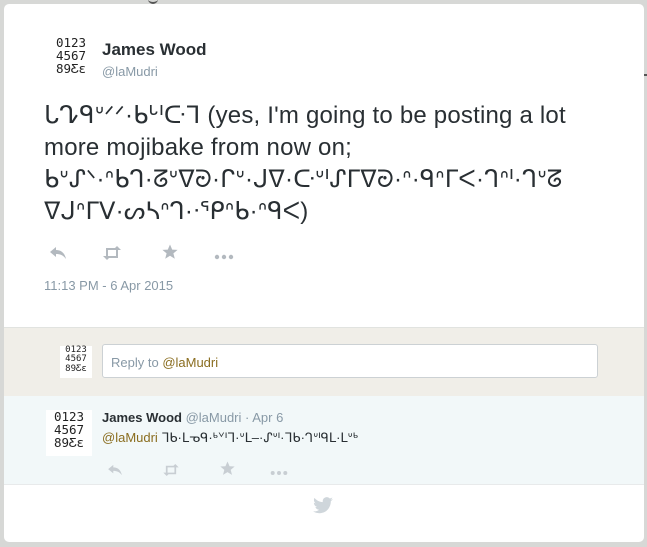 This screenshot has width=647, height=547. What do you see at coordinates (130, 71) in the screenshot?
I see `author-handle: @laMudri` at bounding box center [130, 71].